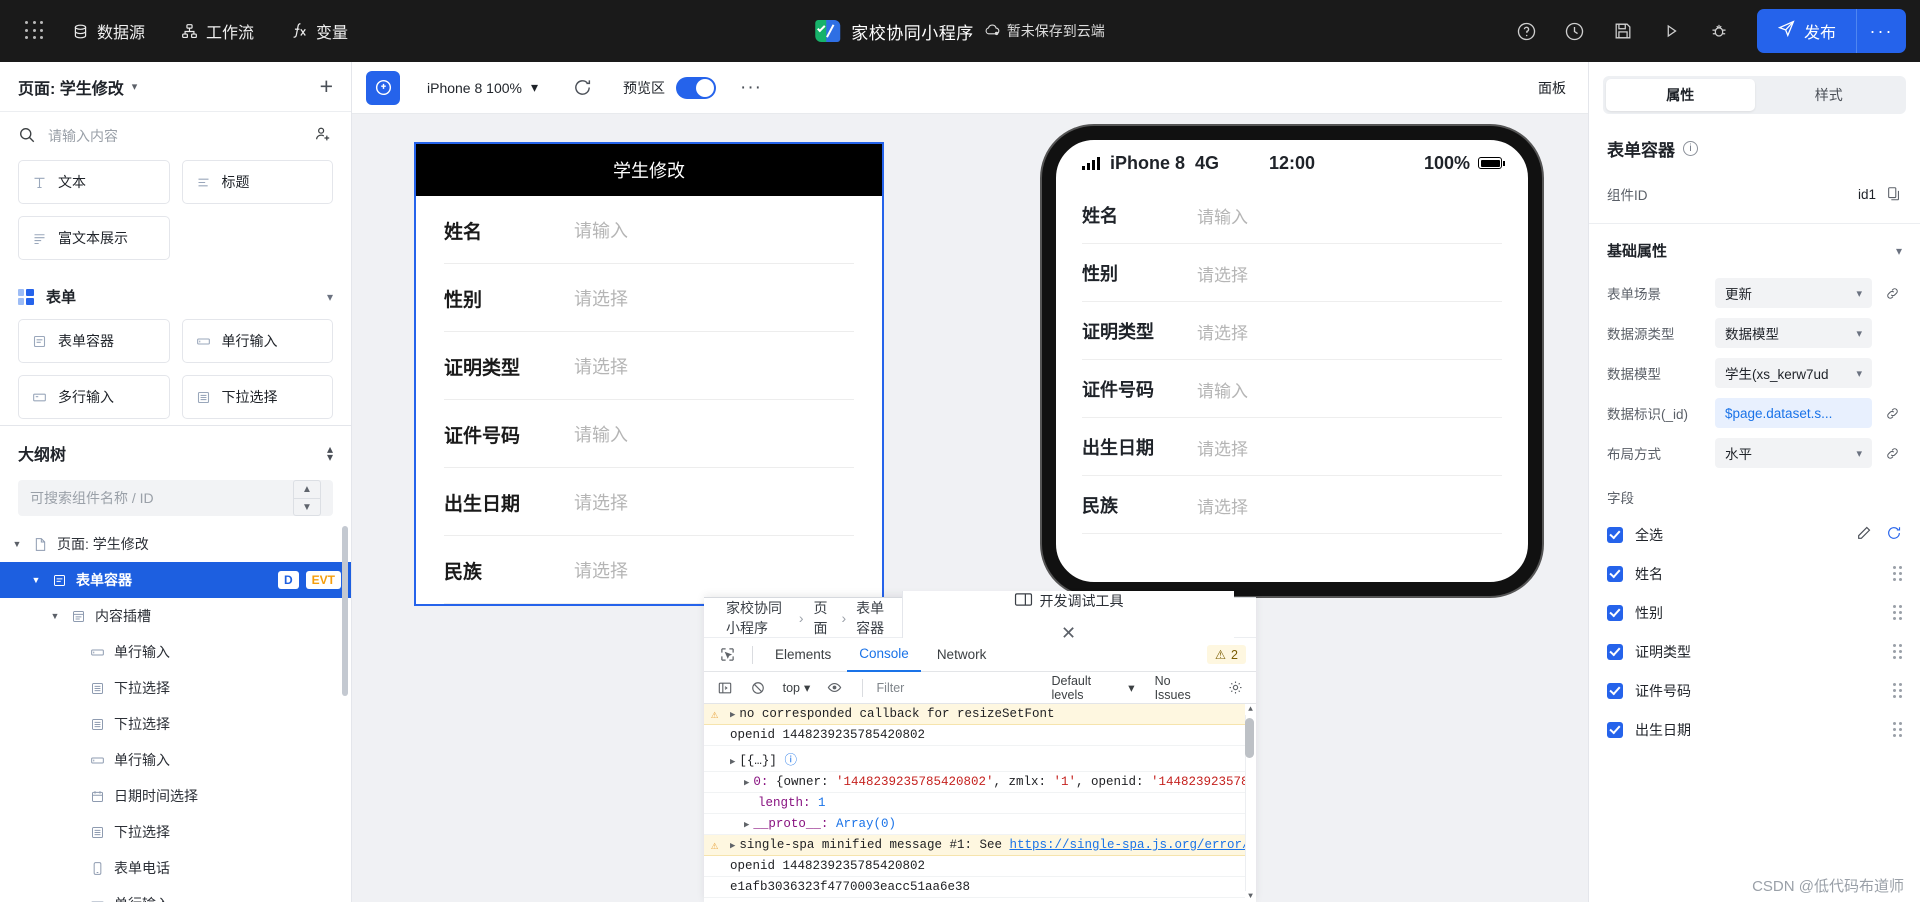 This screenshot has height=902, width=1920. I want to click on field-row: 出生日期, so click(1754, 729).